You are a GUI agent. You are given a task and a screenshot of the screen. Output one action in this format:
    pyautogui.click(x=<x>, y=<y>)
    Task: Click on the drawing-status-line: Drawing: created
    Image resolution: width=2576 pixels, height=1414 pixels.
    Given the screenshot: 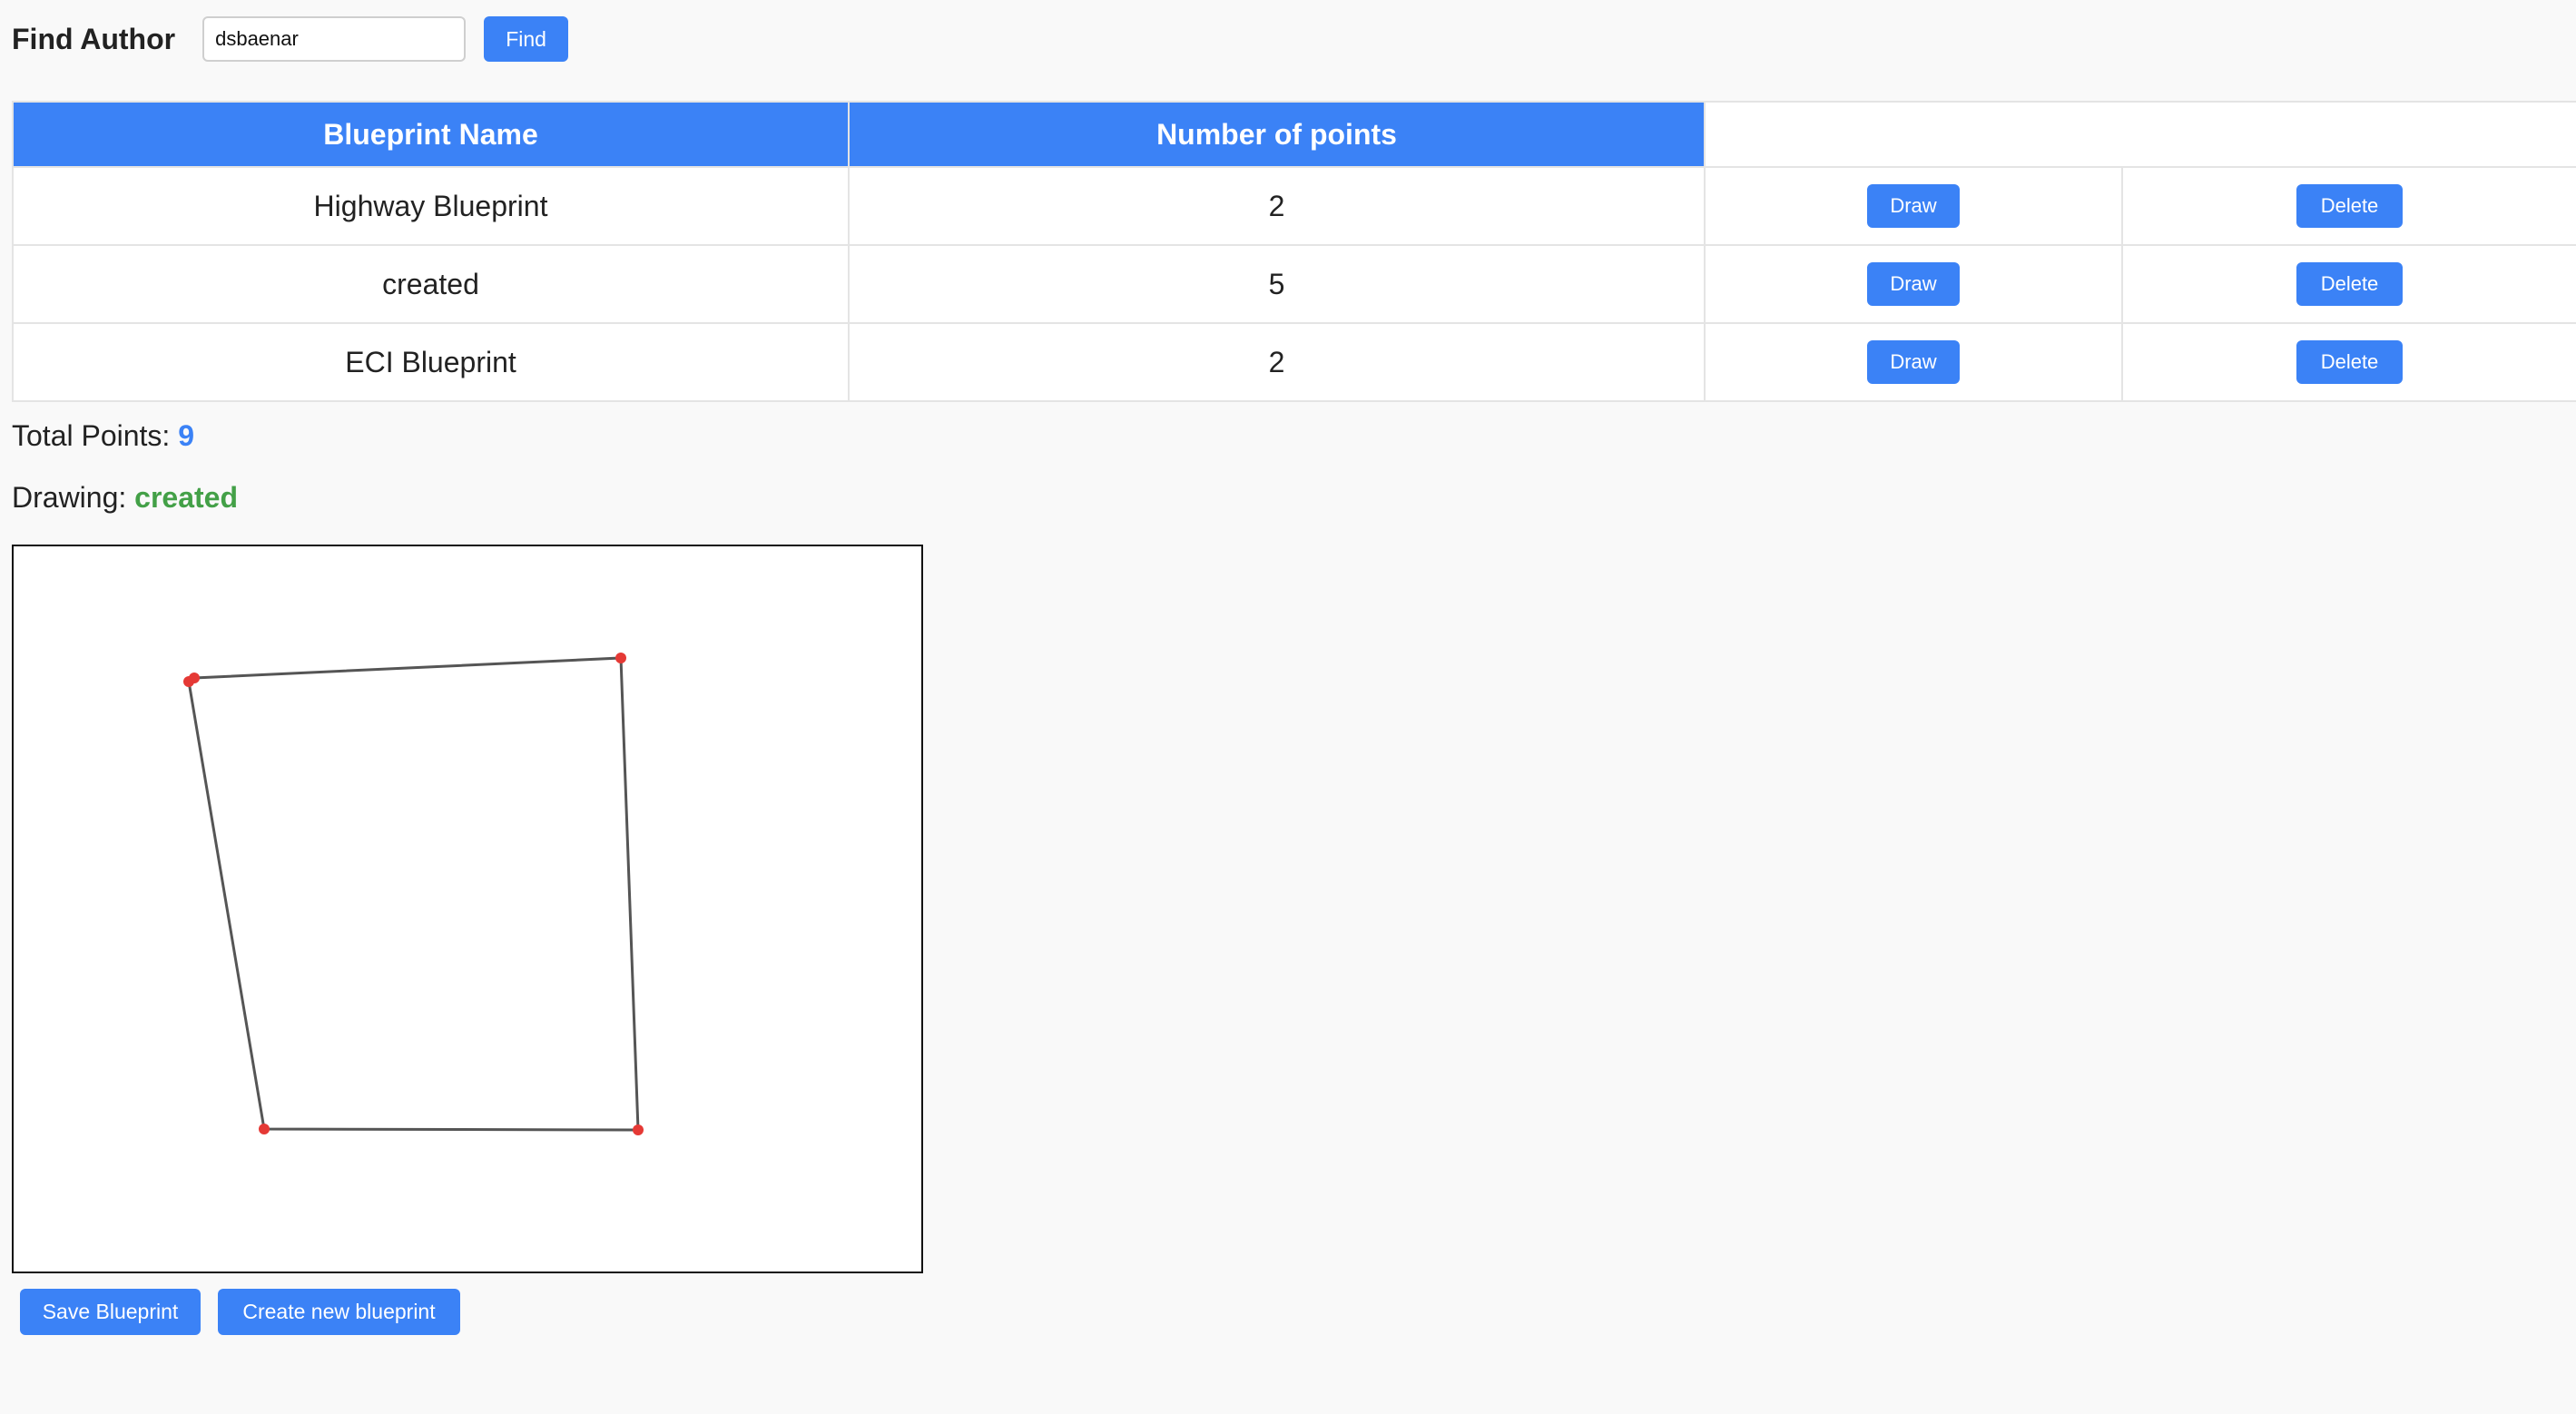 What is the action you would take?
    pyautogui.click(x=125, y=498)
    